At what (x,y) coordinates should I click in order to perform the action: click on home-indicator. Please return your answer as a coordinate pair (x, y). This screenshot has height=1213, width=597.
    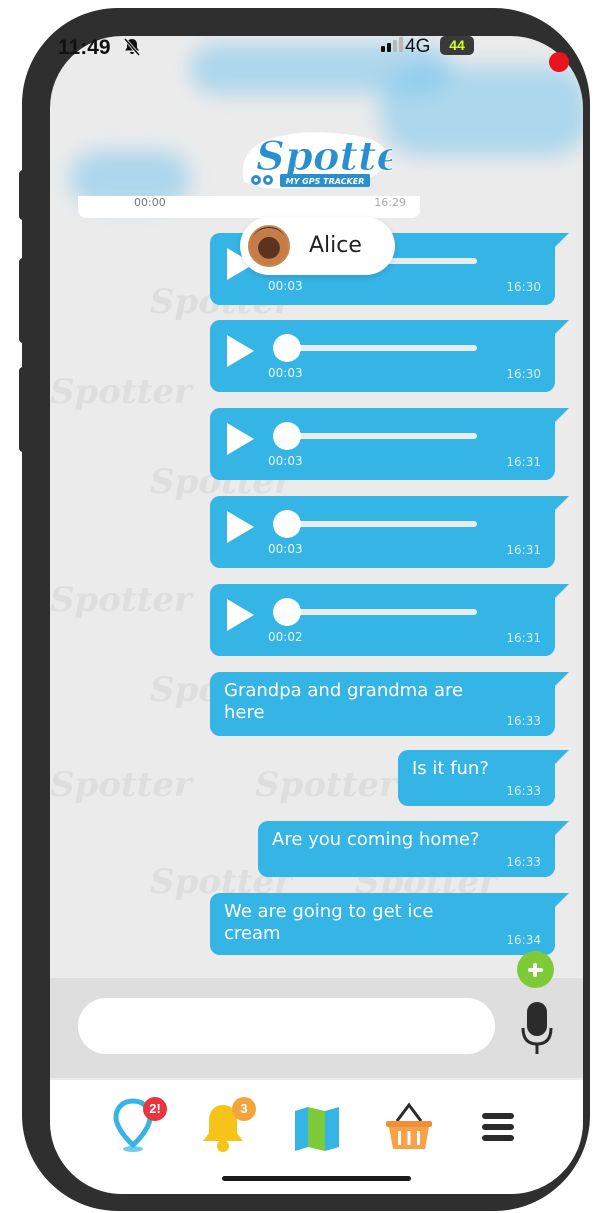
    Looking at the image, I should click on (316, 1178).